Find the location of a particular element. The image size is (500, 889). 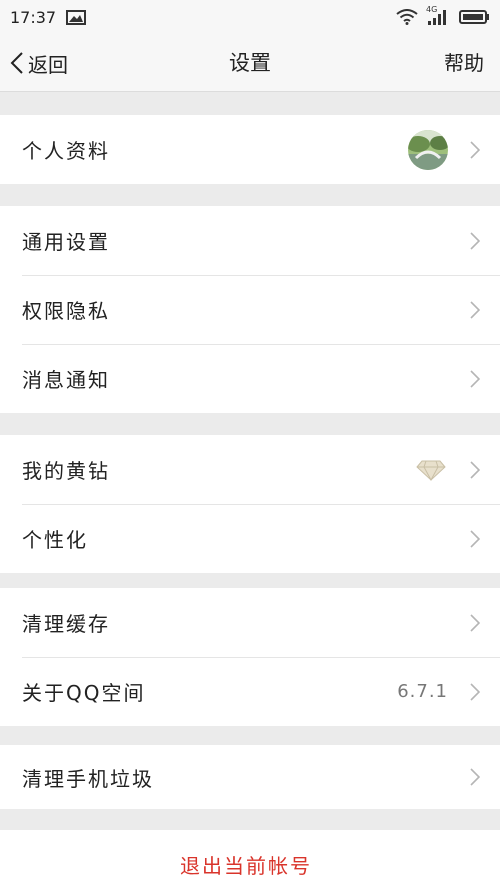

clear-phone-junk-row: 清理手机垃圾 is located at coordinates (250, 777).